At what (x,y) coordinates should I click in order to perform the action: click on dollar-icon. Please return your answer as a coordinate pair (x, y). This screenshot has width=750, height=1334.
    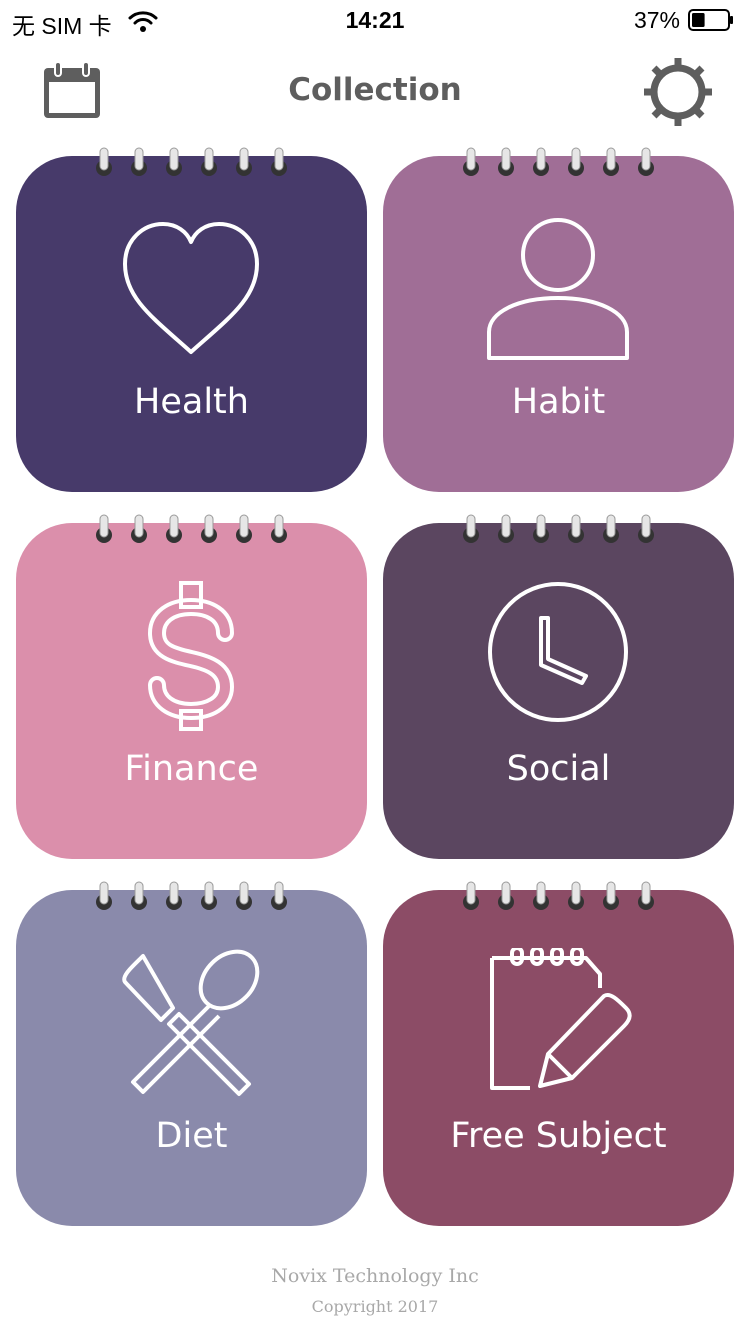
    Looking at the image, I should click on (191, 656).